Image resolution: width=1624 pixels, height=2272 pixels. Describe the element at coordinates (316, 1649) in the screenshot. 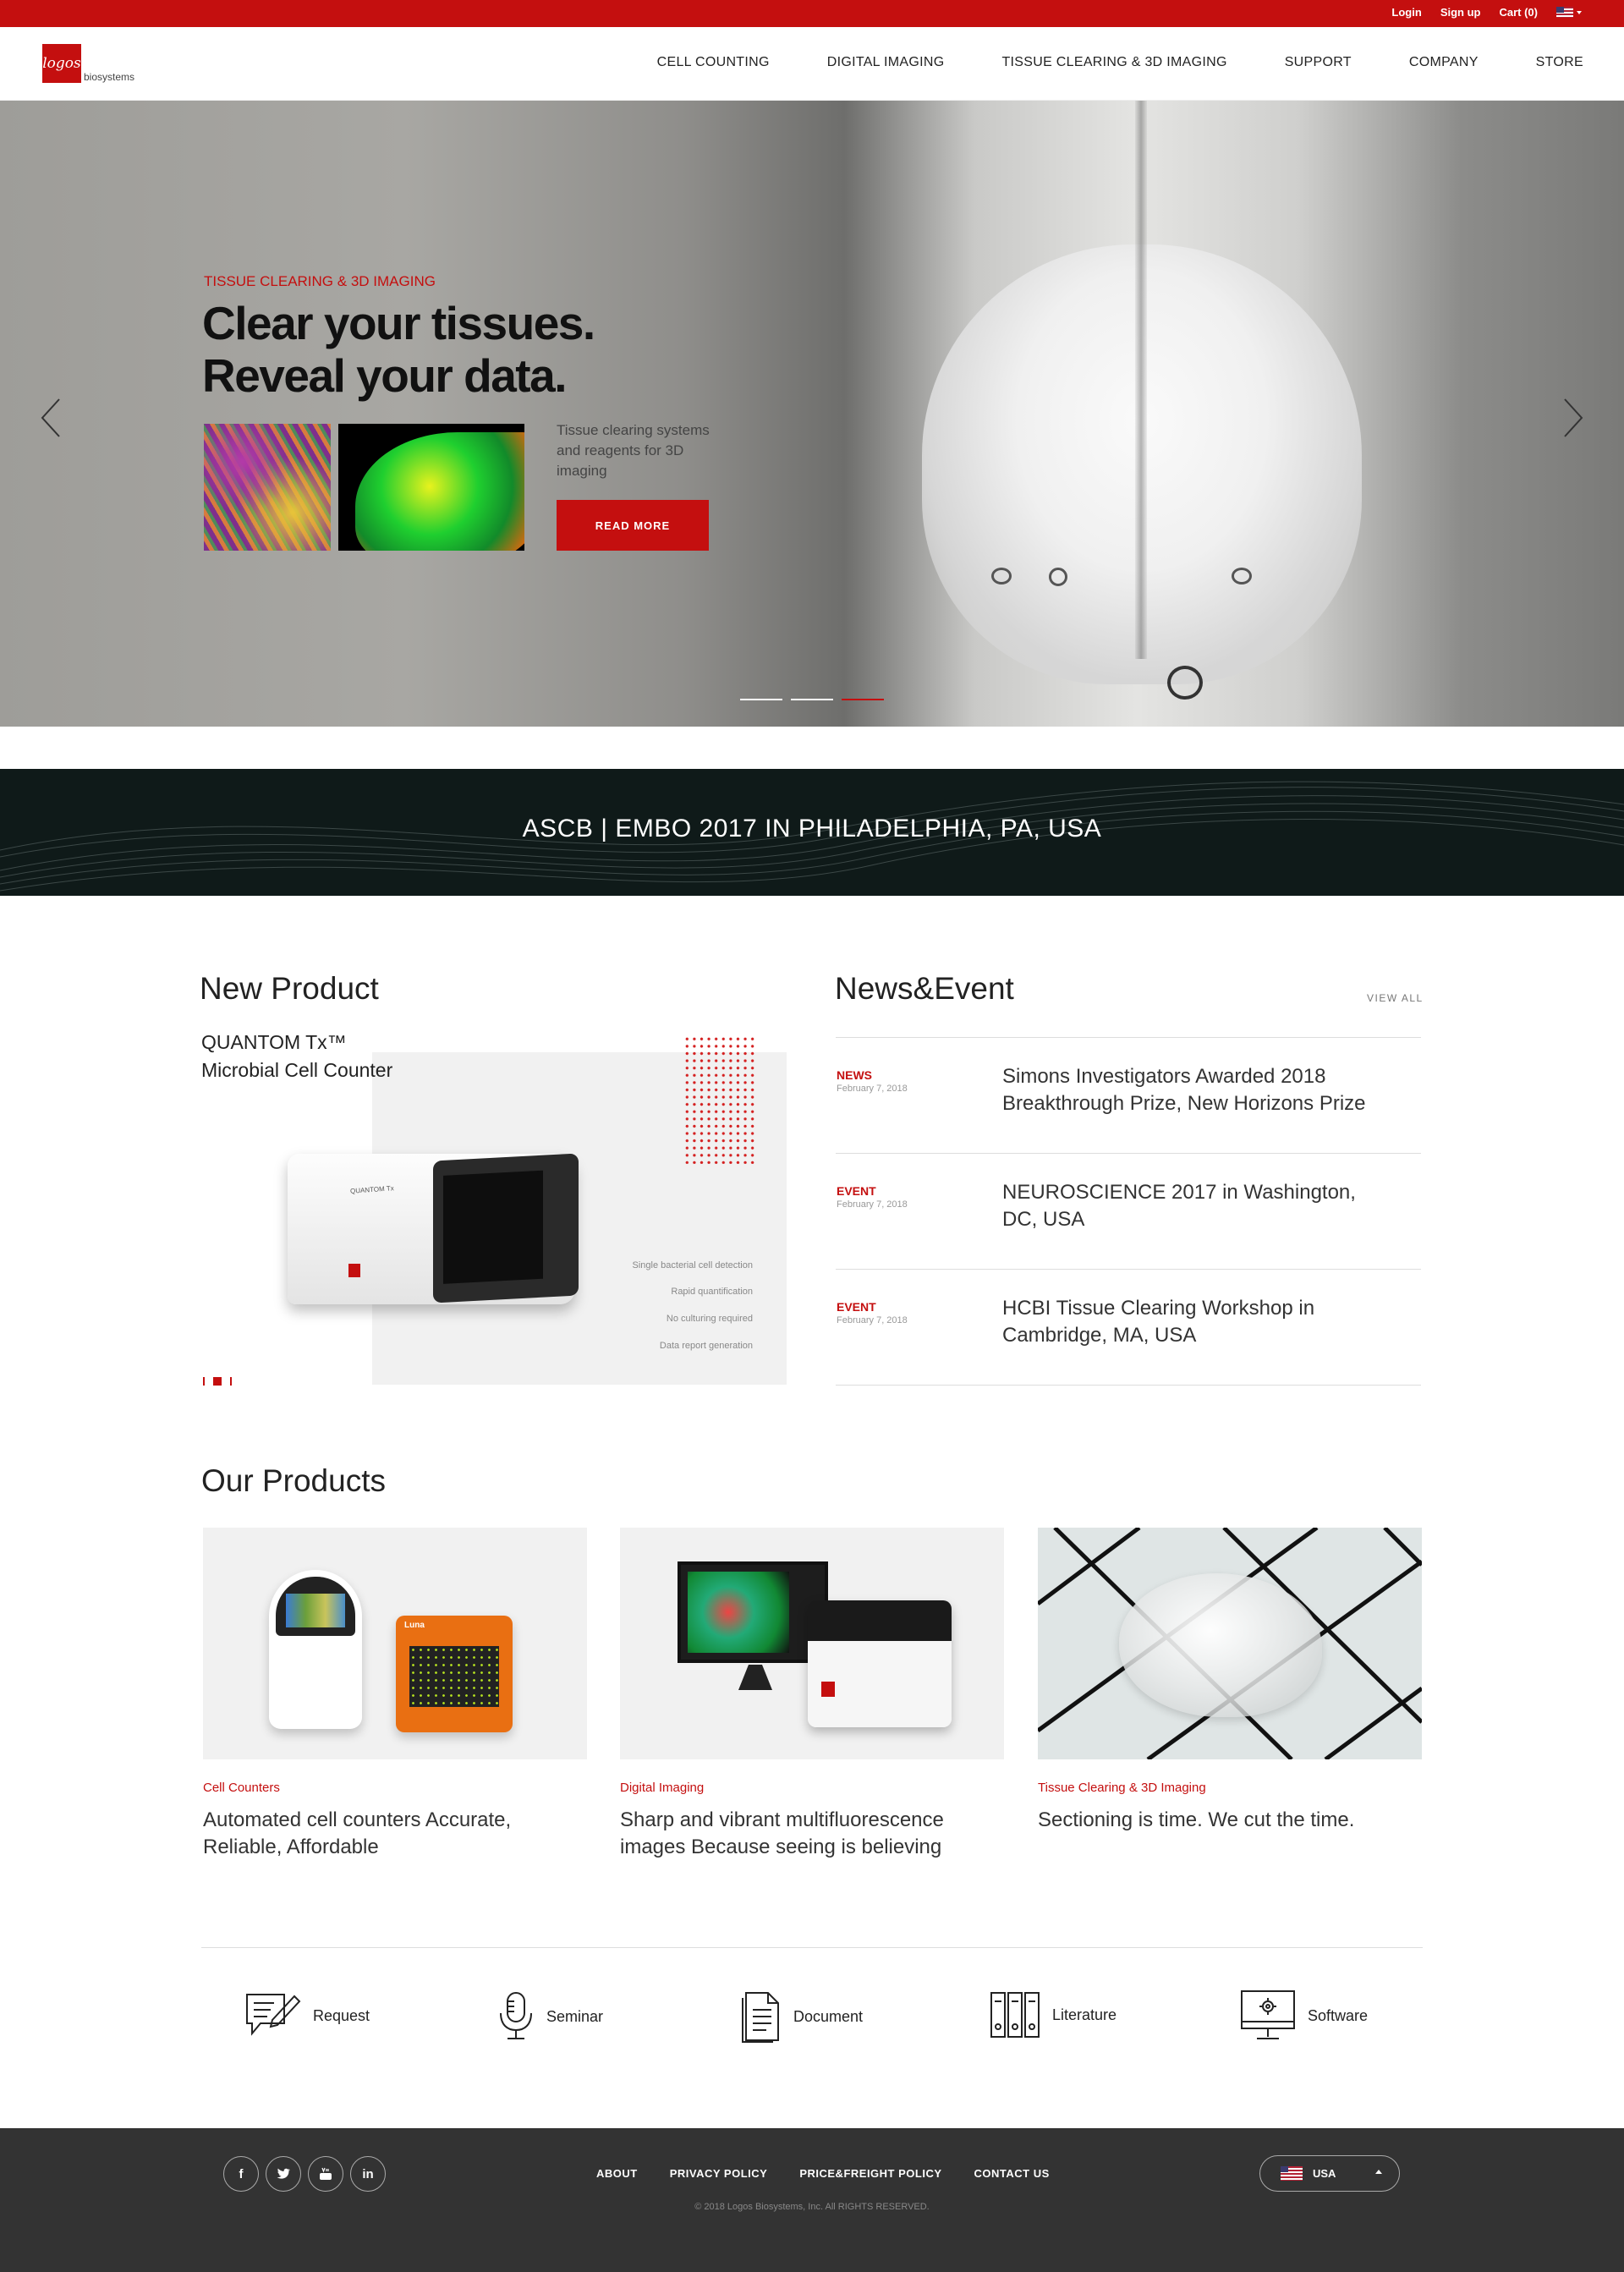

I see `counter-device-white` at that location.